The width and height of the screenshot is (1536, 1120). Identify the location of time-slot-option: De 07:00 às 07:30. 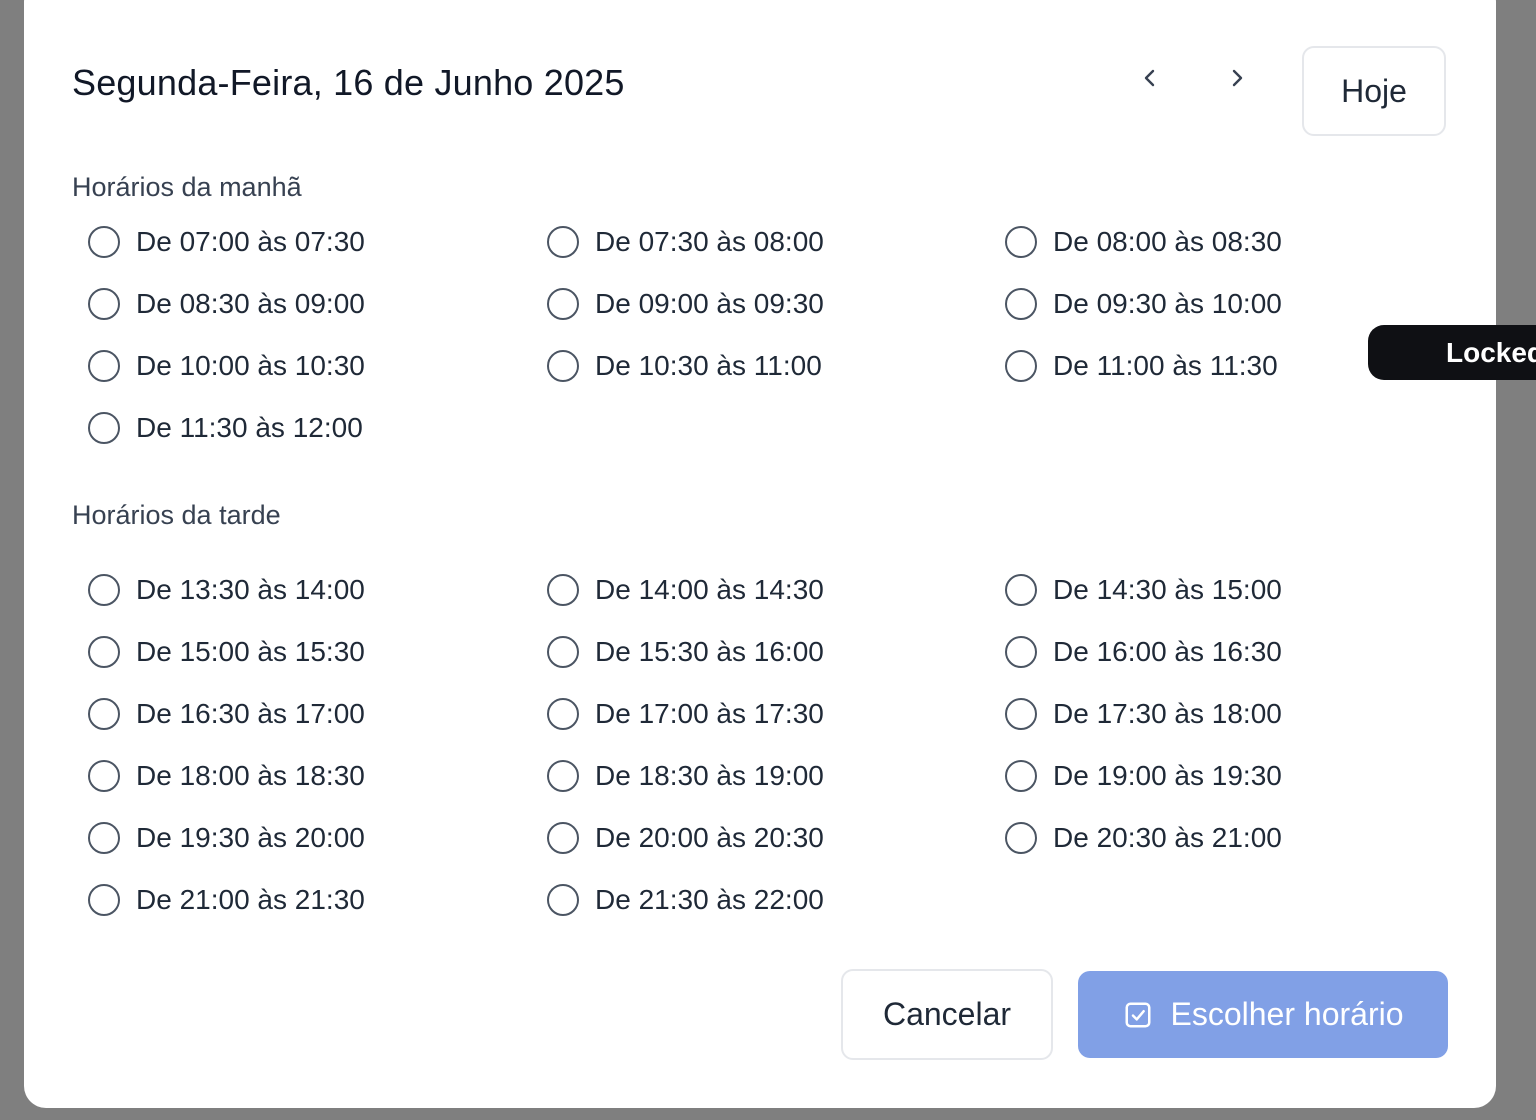
(317, 242).